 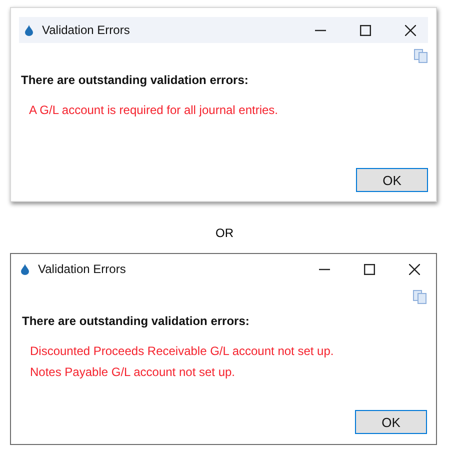 I want to click on separator-text: OR, so click(x=225, y=233).